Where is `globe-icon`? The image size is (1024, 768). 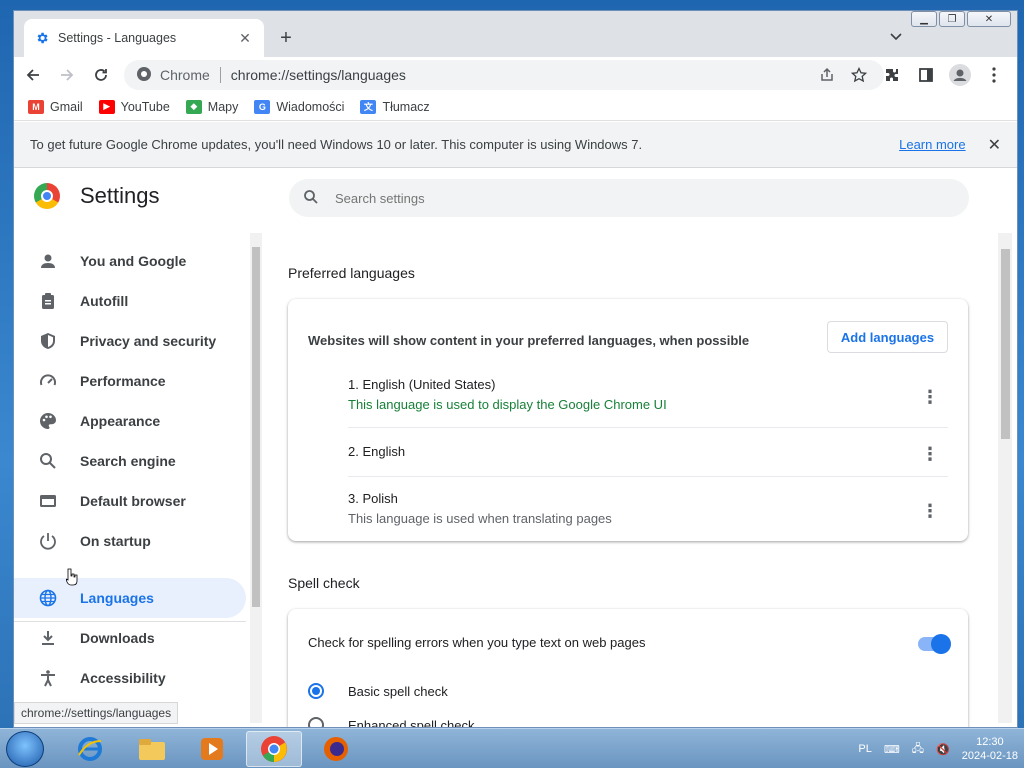 globe-icon is located at coordinates (48, 598).